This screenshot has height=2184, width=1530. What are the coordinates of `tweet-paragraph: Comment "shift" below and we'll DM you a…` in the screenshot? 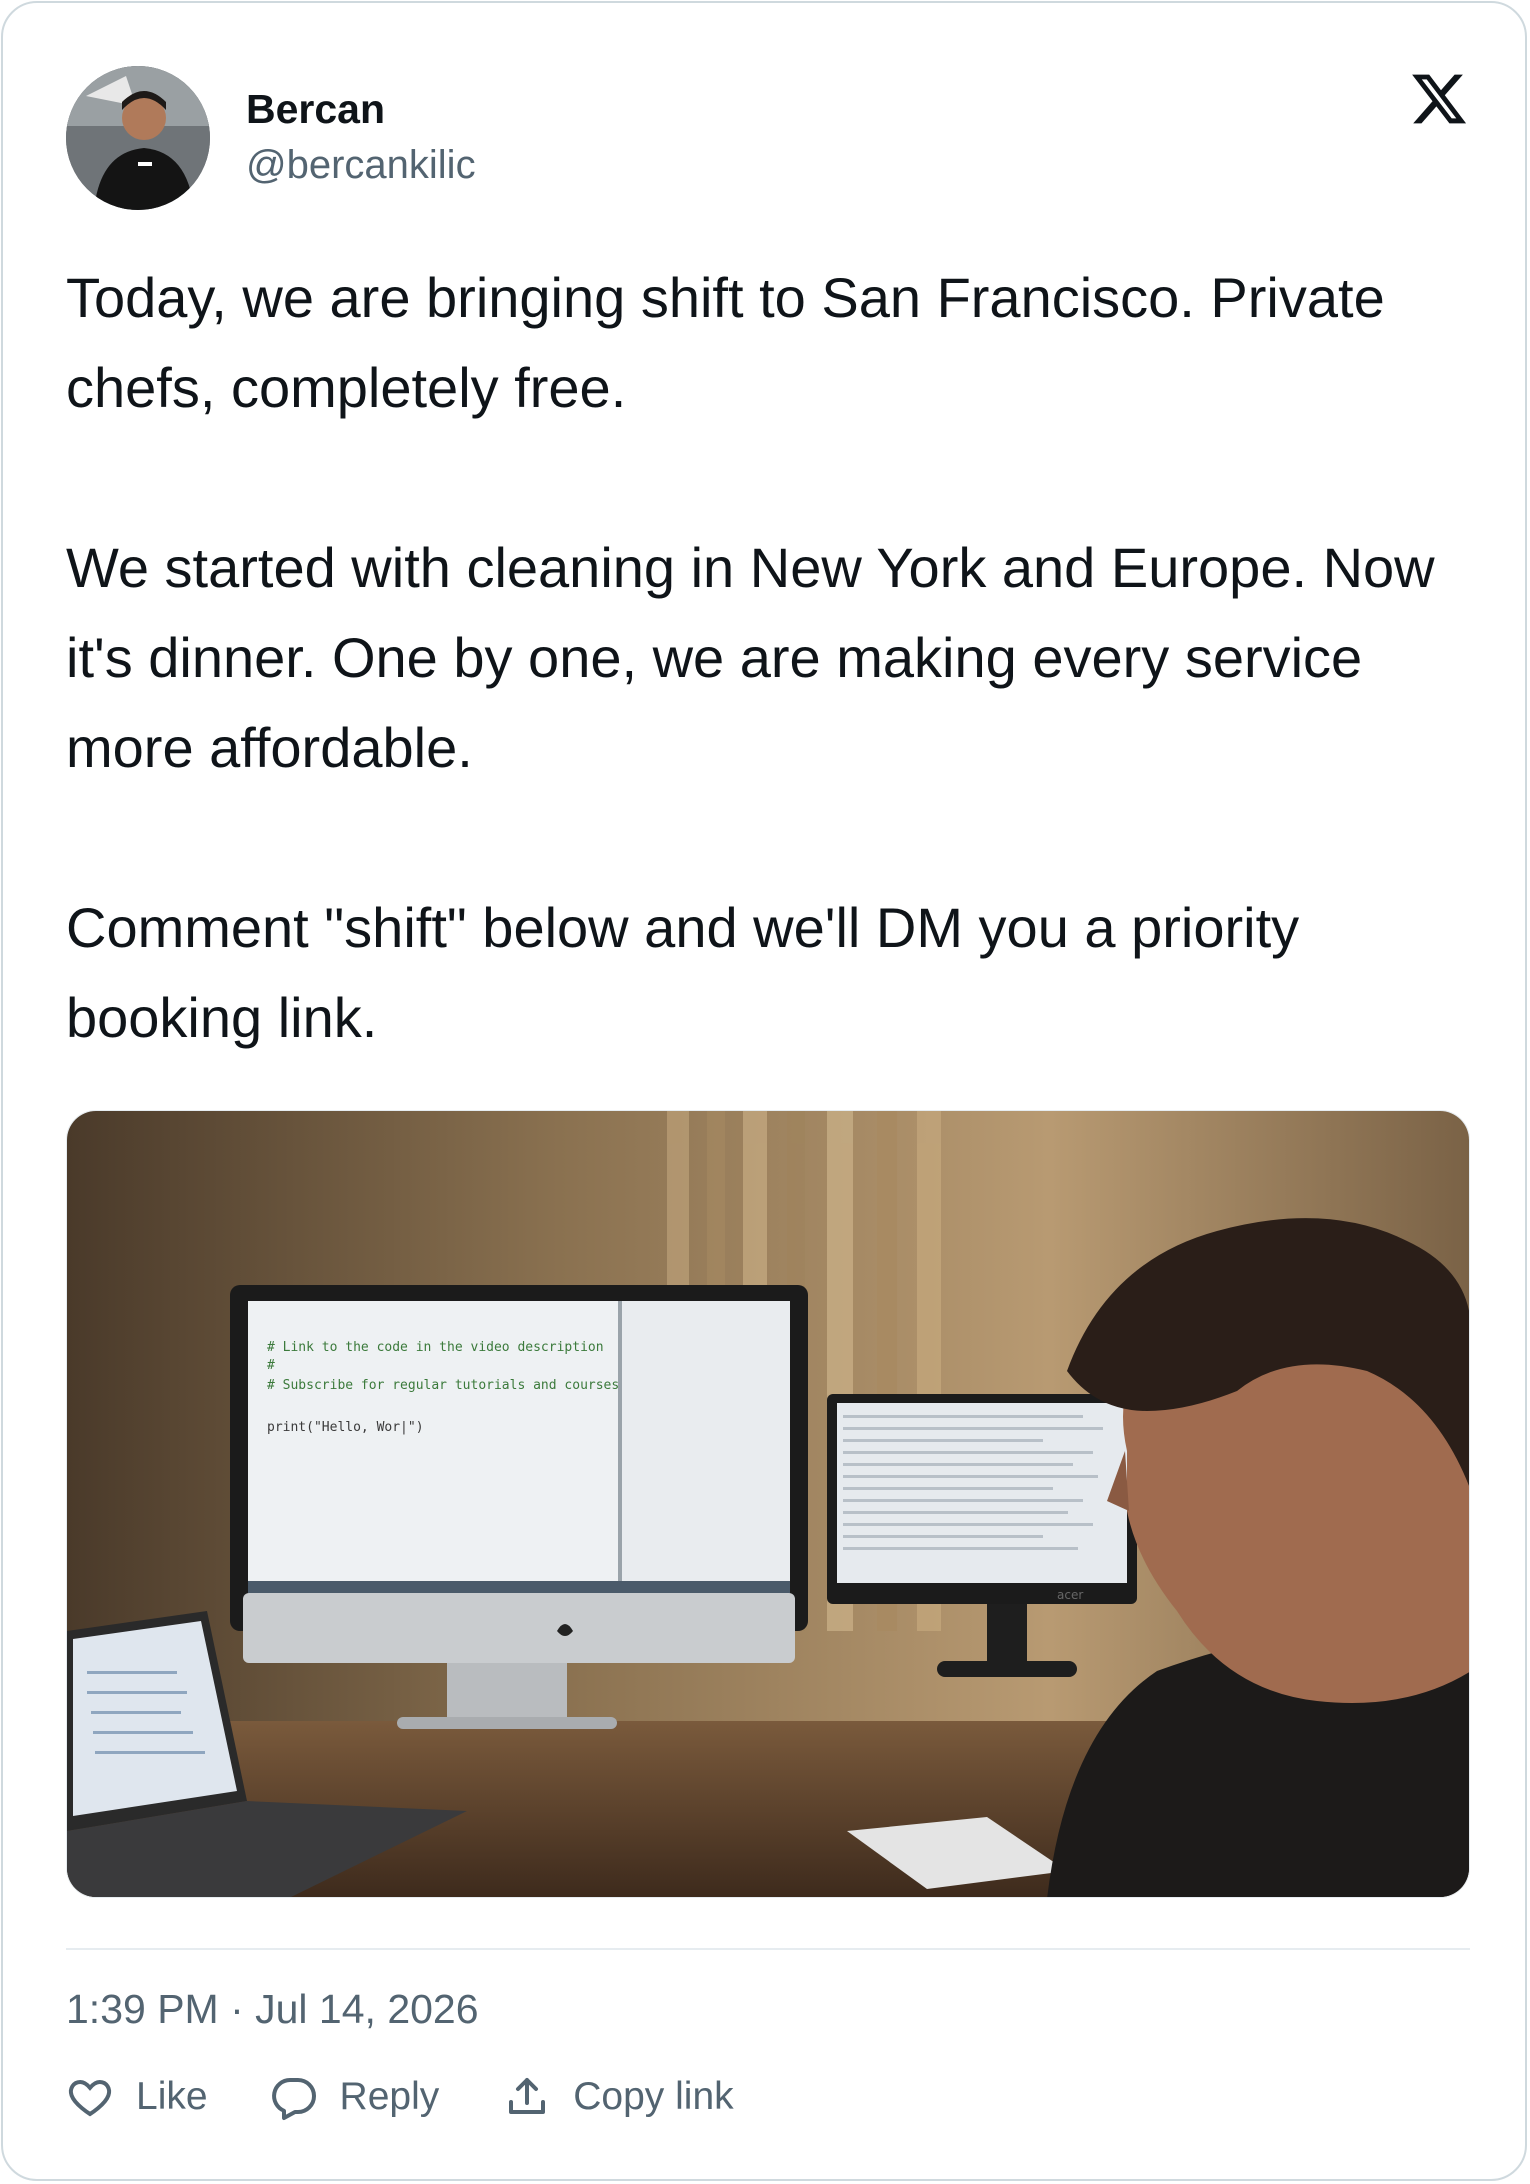 It's located at (683, 972).